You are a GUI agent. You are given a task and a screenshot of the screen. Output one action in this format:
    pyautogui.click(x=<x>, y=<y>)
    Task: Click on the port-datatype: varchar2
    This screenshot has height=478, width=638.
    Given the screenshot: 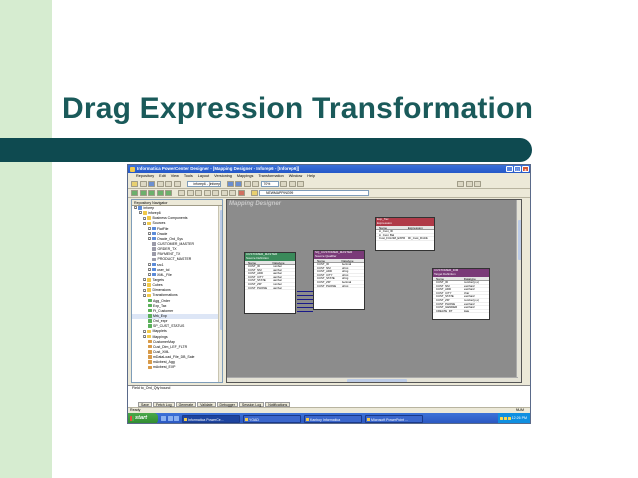 What is the action you would take?
    pyautogui.click(x=469, y=296)
    